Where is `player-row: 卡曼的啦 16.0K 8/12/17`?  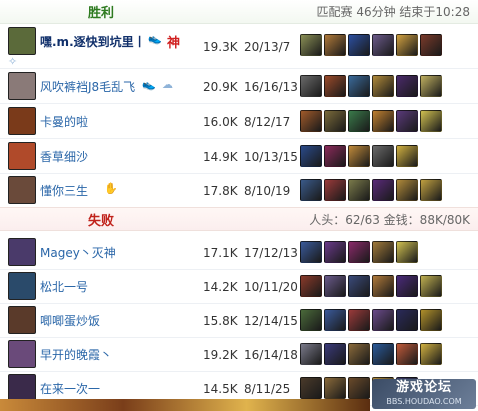 player-row: 卡曼的啦 16.0K 8/12/17 is located at coordinates (239, 122).